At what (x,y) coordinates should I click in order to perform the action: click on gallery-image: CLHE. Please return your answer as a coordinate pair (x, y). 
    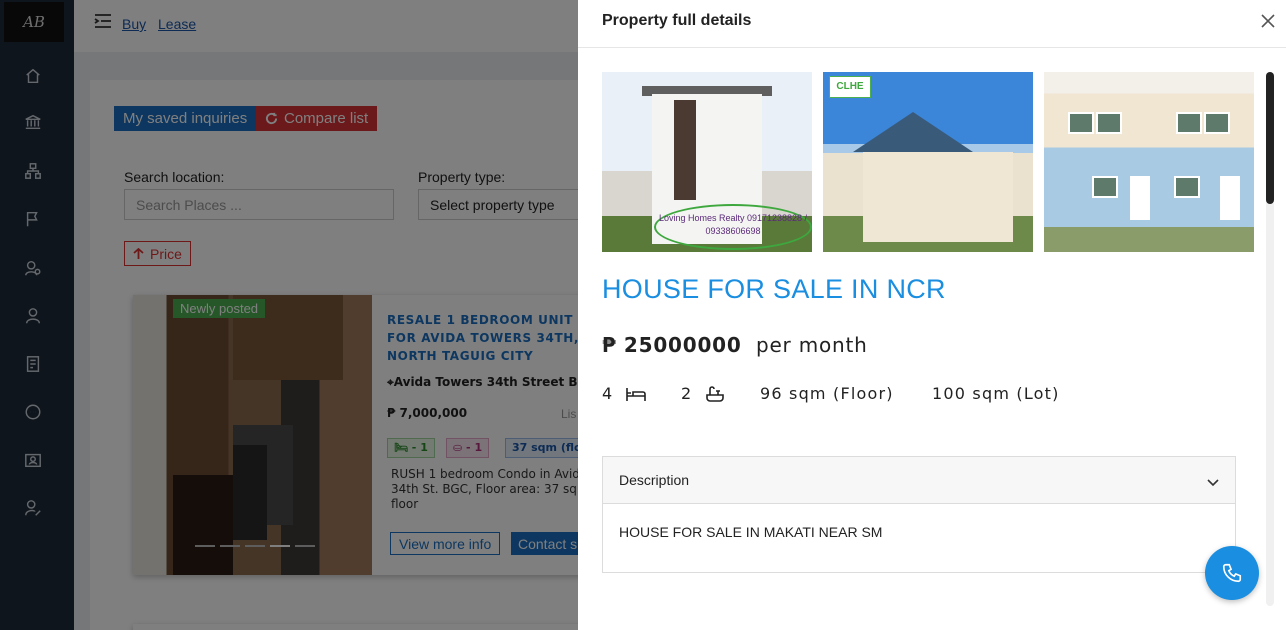
    Looking at the image, I should click on (928, 162).